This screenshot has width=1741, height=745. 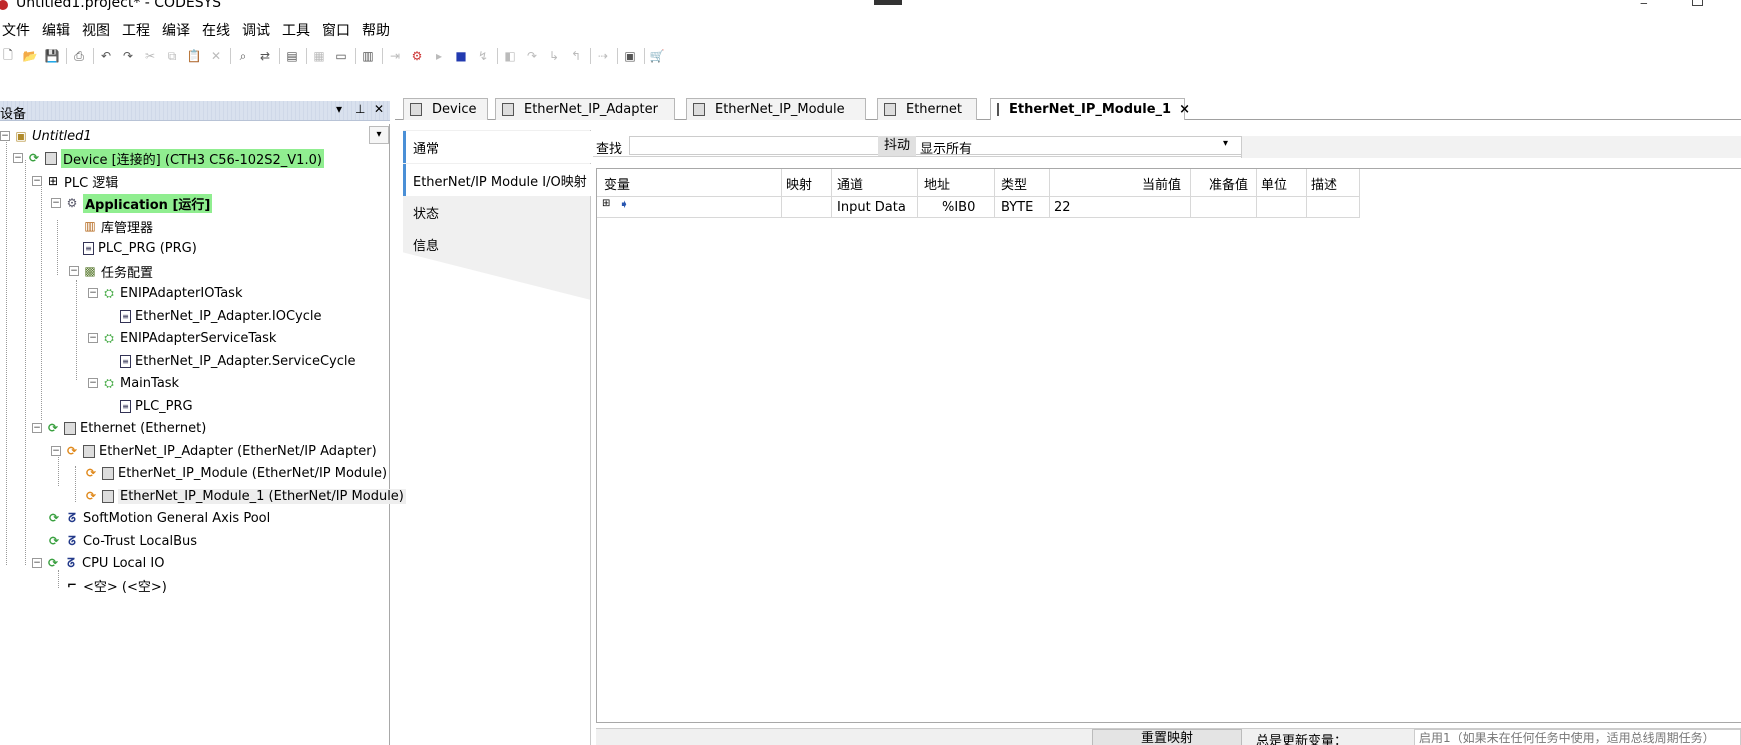 What do you see at coordinates (216, 56) in the screenshot?
I see `delete-icon: ✕` at bounding box center [216, 56].